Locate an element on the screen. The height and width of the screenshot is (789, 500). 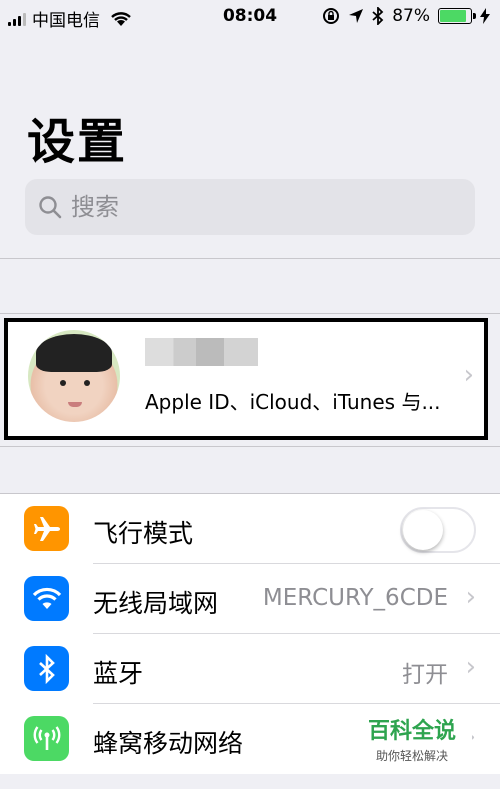
search-bar is located at coordinates (250, 207).